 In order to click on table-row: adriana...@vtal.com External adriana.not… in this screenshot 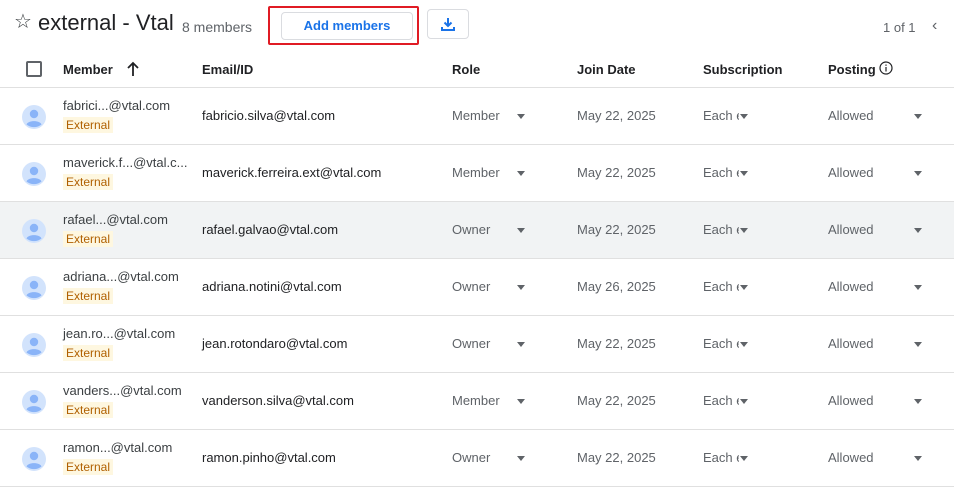, I will do `click(477, 287)`.